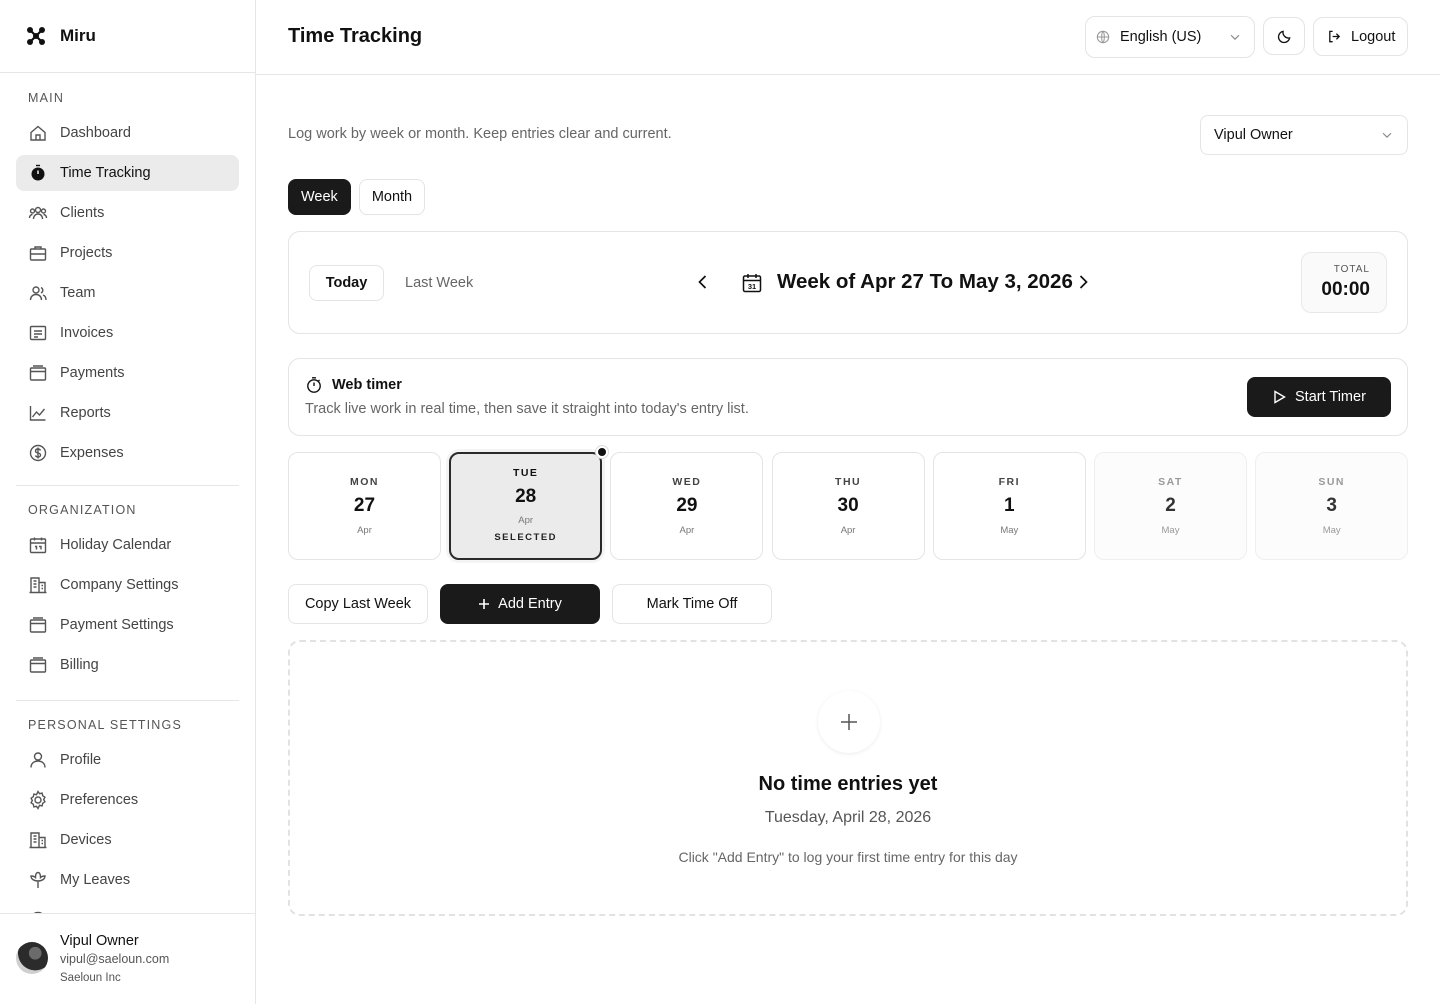 The height and width of the screenshot is (1004, 1440). I want to click on day-number: 3, so click(1331, 505).